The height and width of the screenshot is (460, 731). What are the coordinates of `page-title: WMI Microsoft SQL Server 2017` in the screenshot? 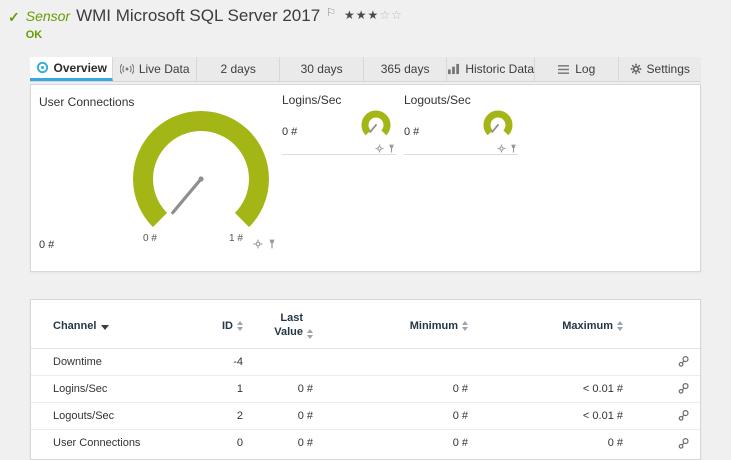 It's located at (198, 15).